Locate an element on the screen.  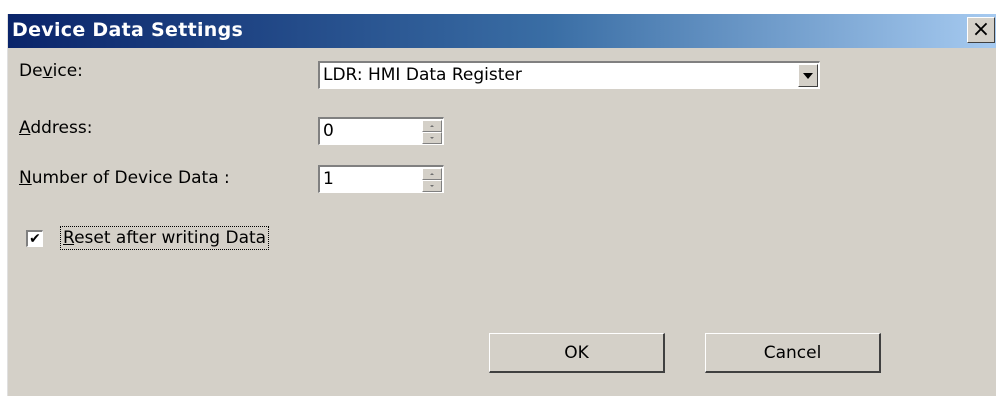
cancel-button: Cancel is located at coordinates (793, 353).